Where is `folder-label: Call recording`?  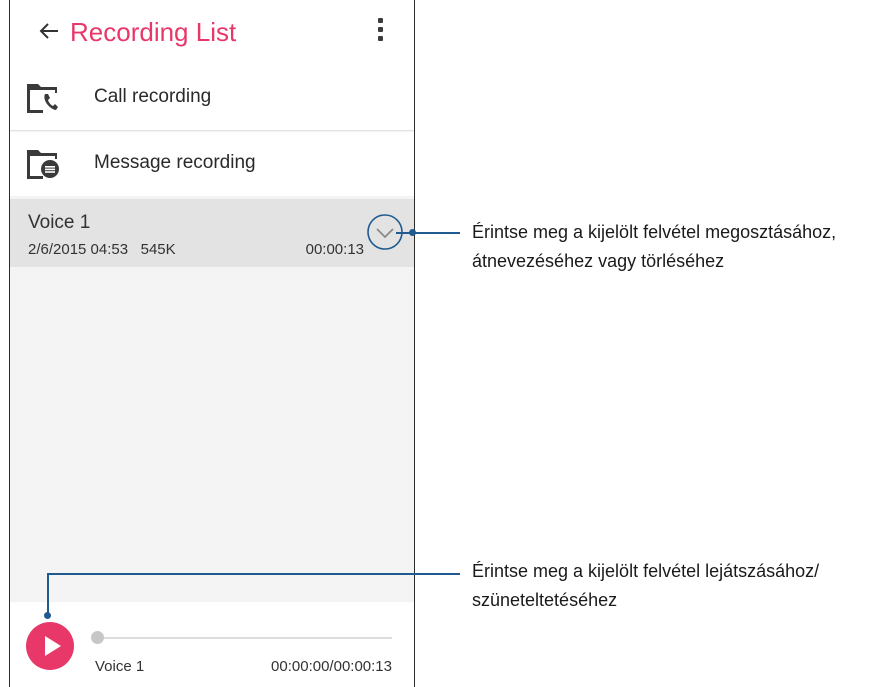 folder-label: Call recording is located at coordinates (153, 96).